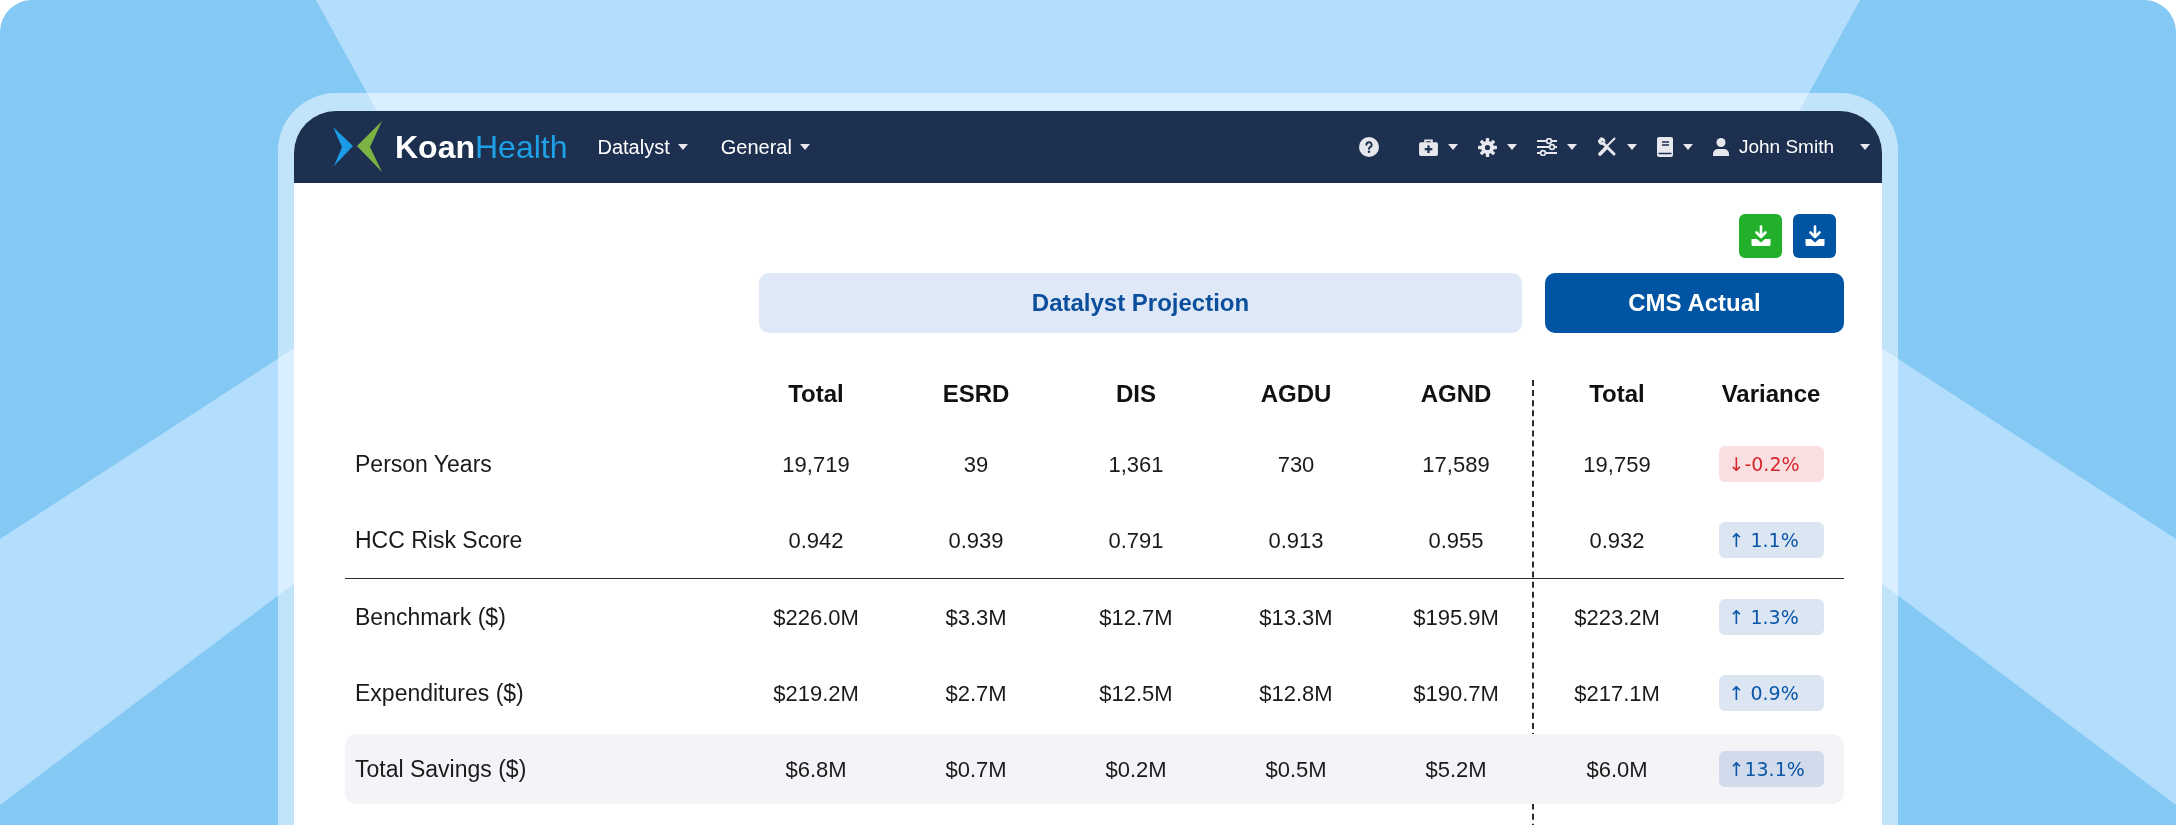  What do you see at coordinates (976, 769) in the screenshot?
I see `table-cell-text: $0.7M` at bounding box center [976, 769].